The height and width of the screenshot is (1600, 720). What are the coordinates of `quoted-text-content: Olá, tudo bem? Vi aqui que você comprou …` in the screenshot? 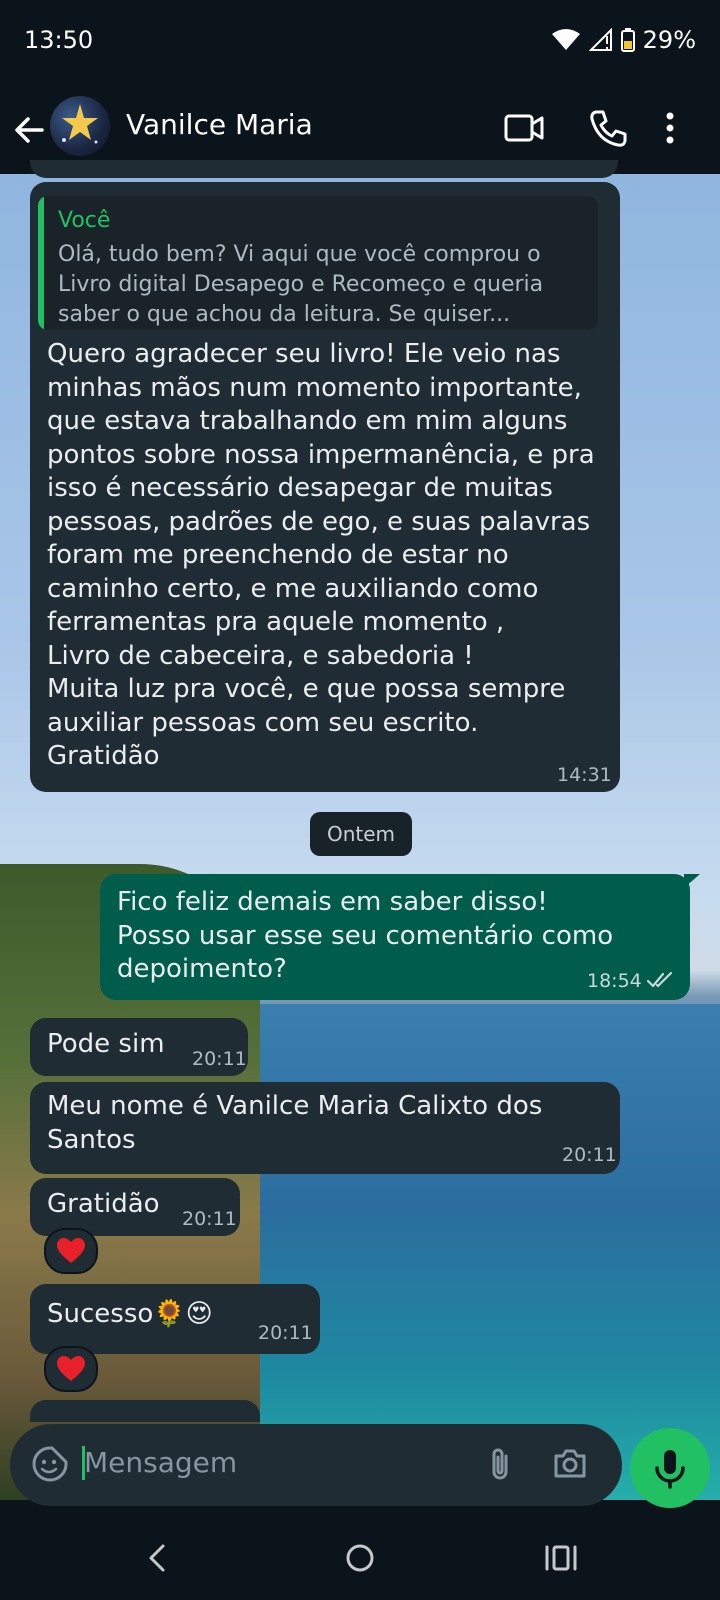 It's located at (301, 284).